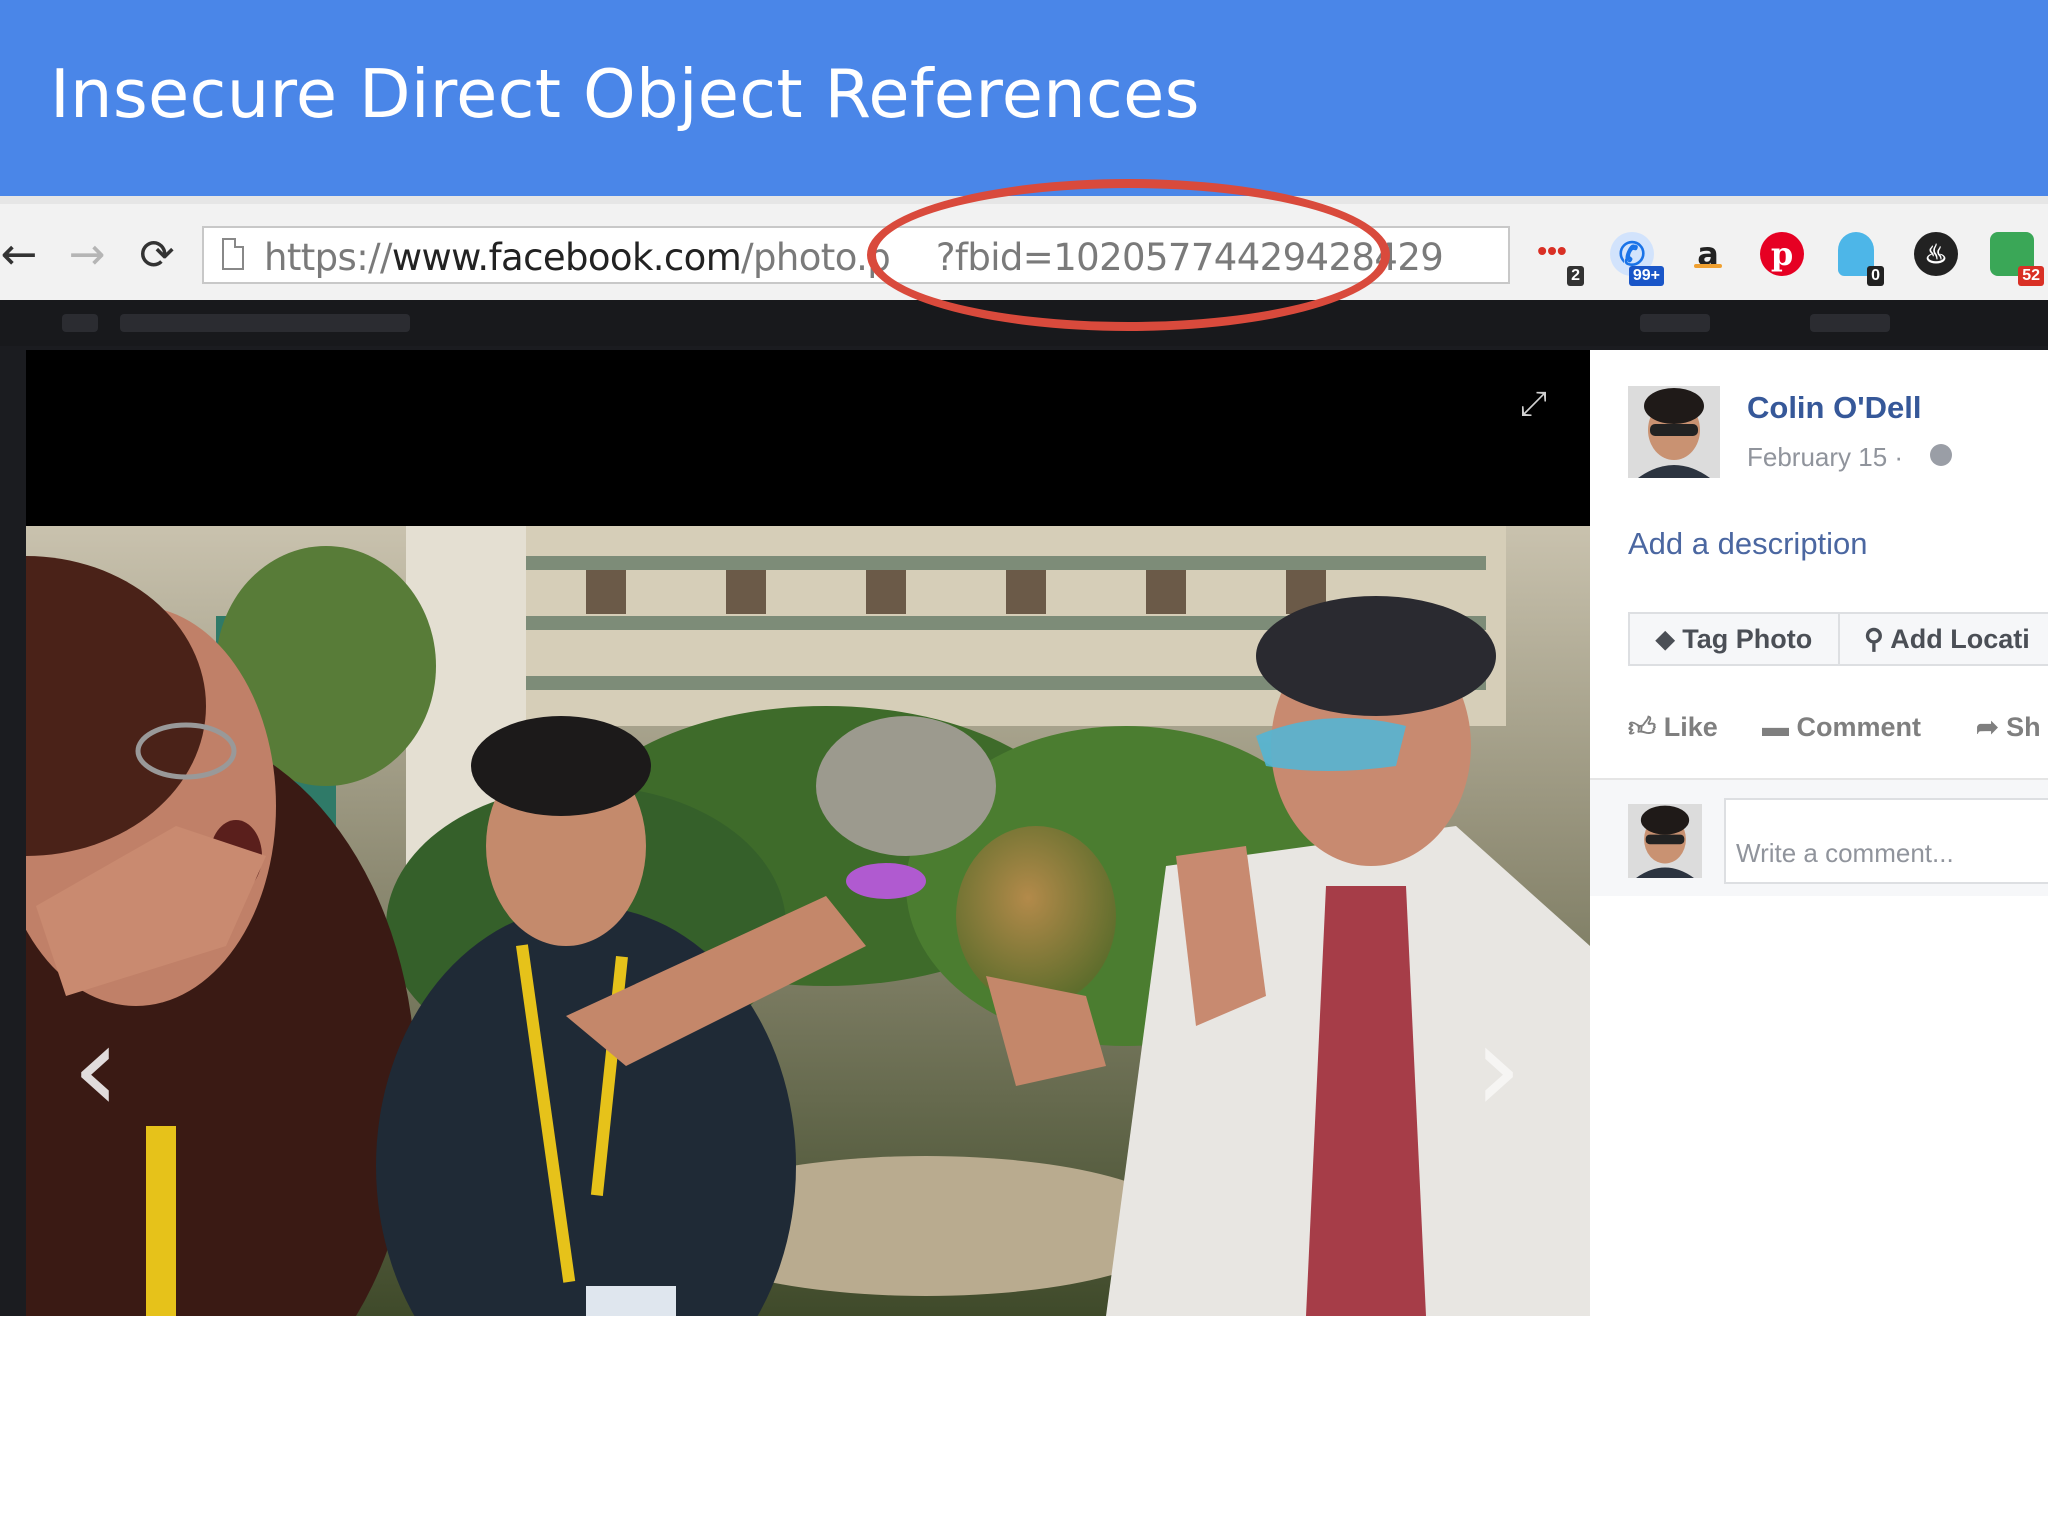  Describe the element at coordinates (328, 257) in the screenshot. I see `url-scheme: https://` at that location.